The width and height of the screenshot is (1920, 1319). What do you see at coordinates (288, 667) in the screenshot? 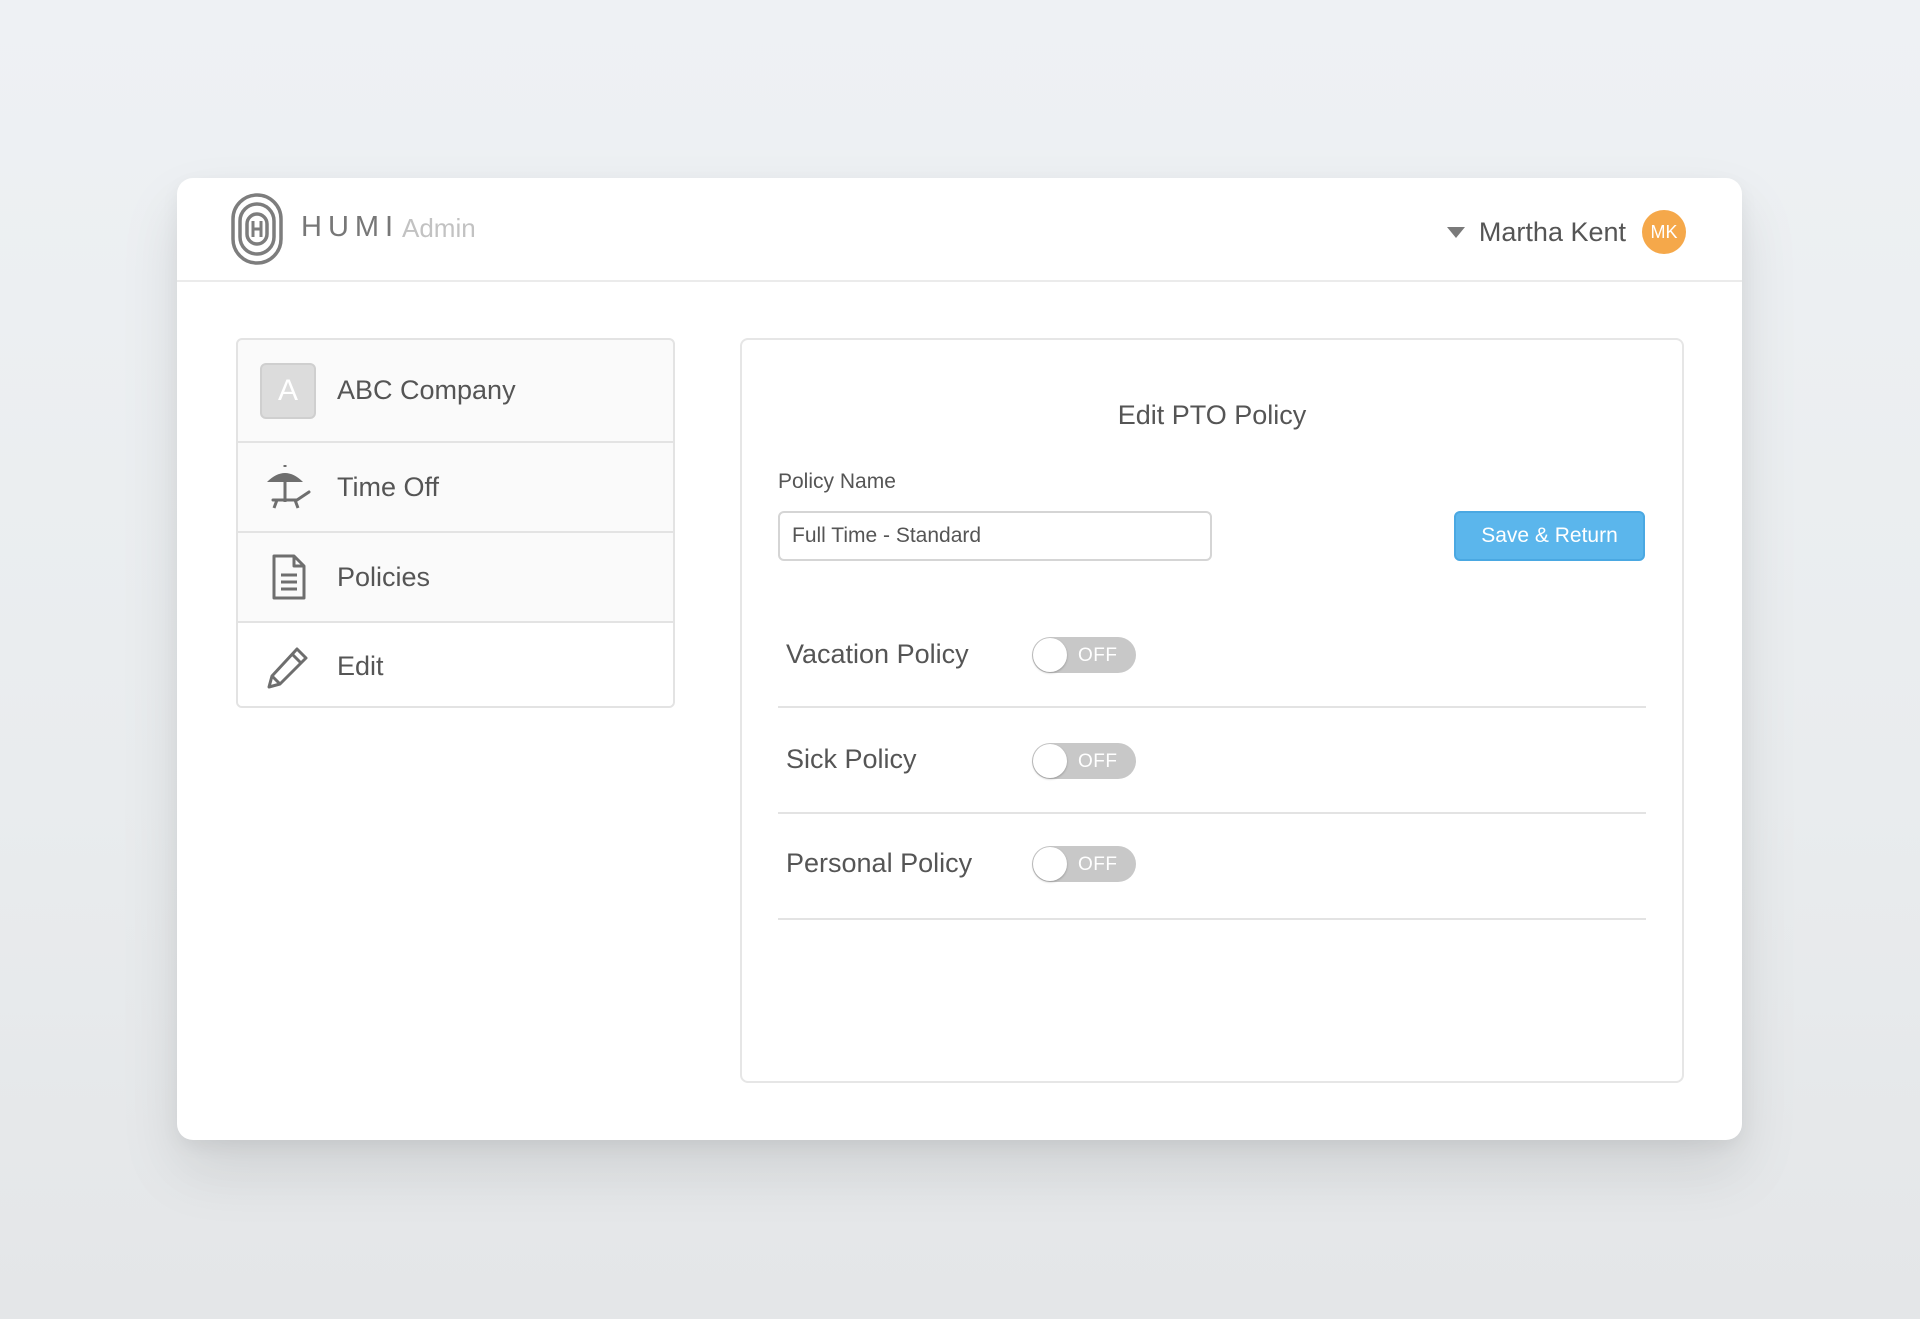
I see `pencil-icon` at bounding box center [288, 667].